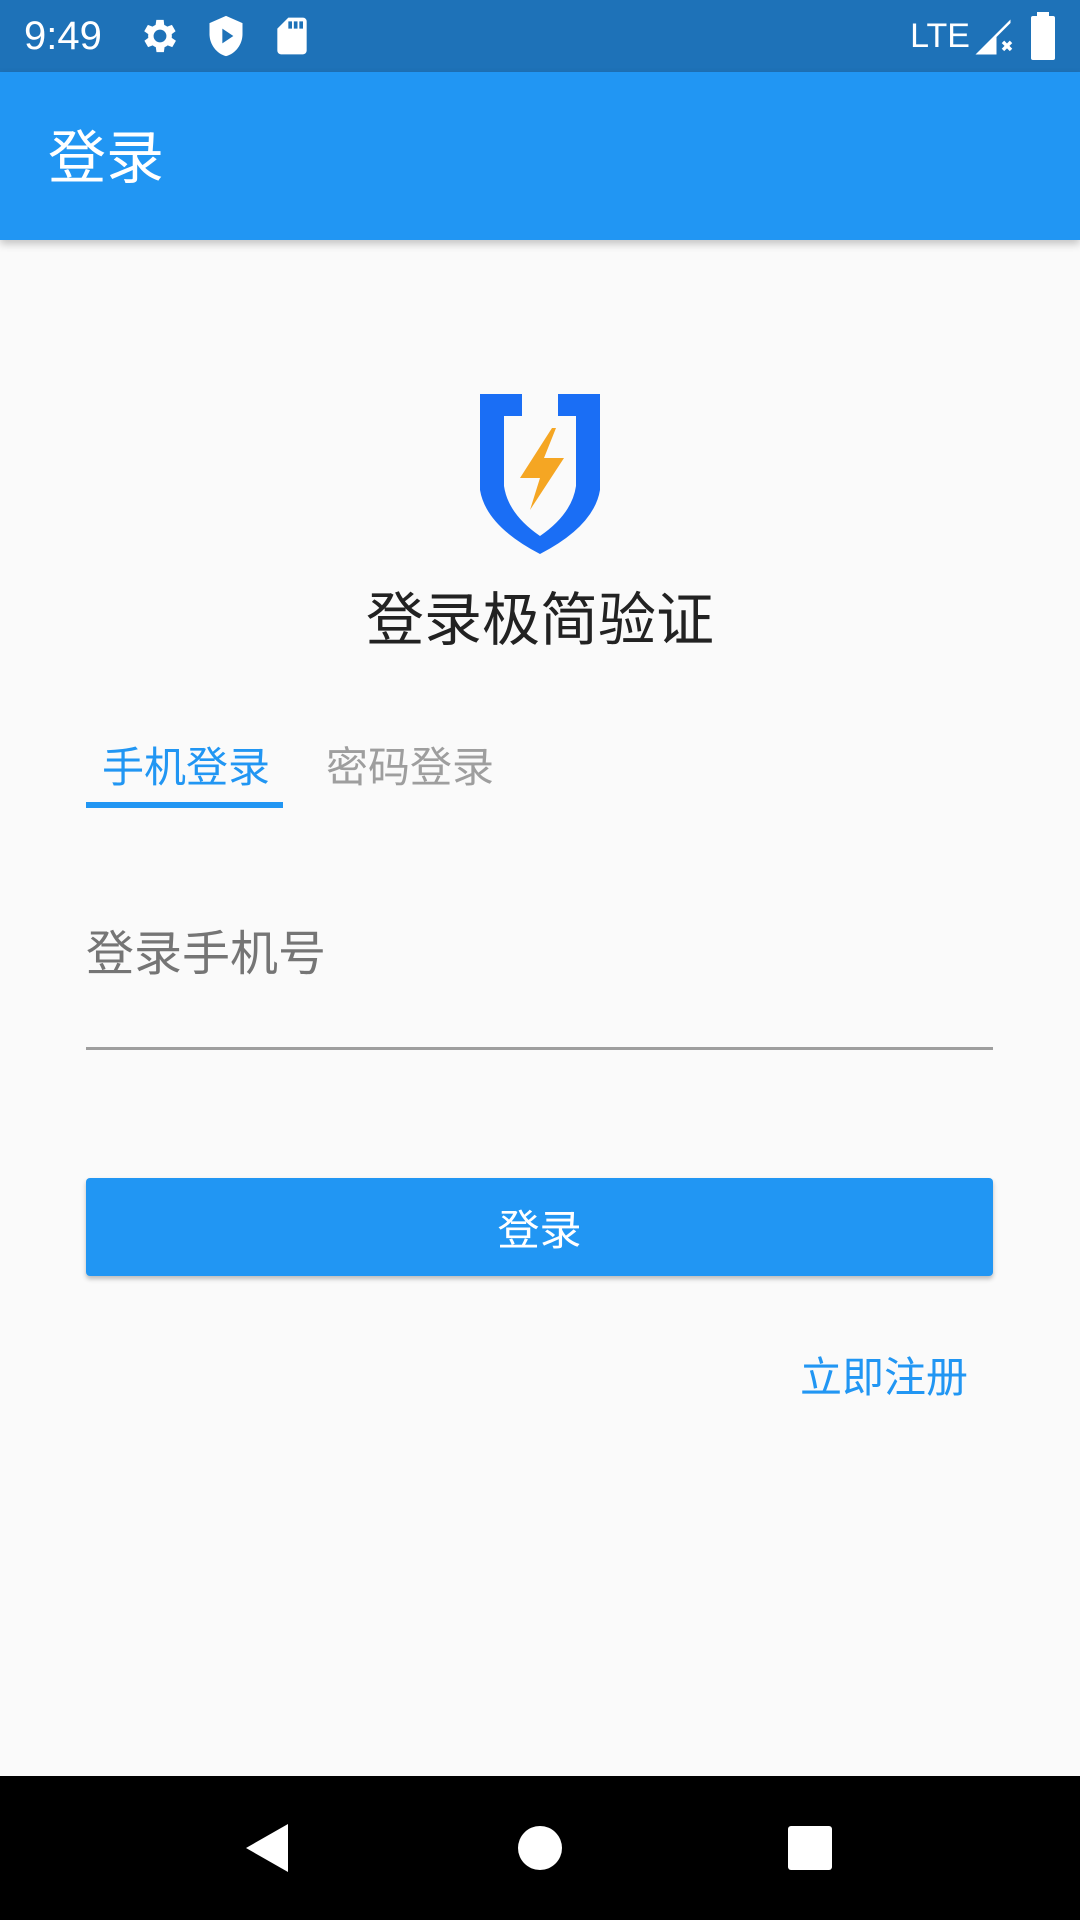  What do you see at coordinates (884, 1378) in the screenshot?
I see `register-link: 立即注册` at bounding box center [884, 1378].